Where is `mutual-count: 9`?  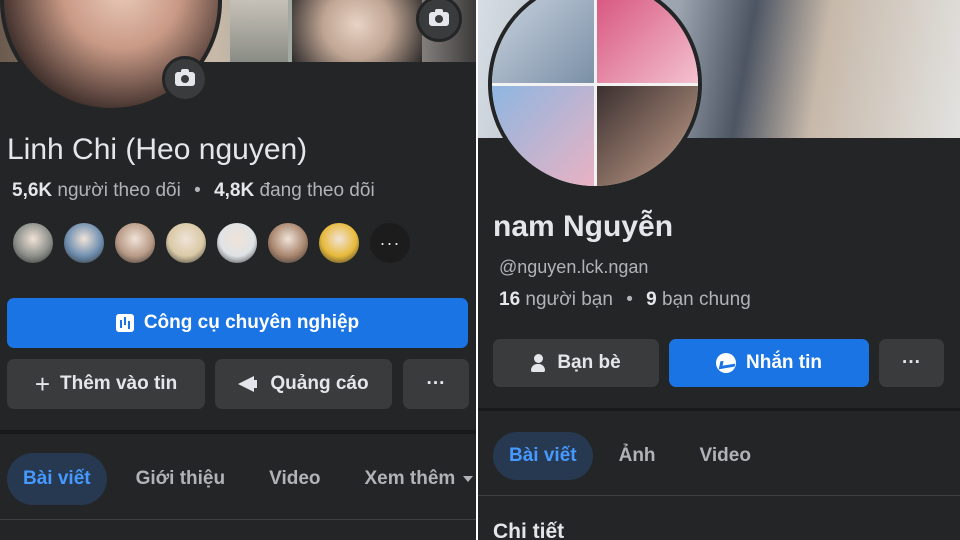
mutual-count: 9 is located at coordinates (651, 299).